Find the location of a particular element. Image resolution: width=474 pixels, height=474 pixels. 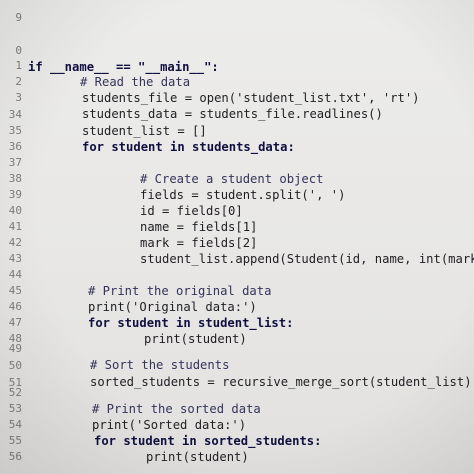

code-line: 40 name = fields[1] is located at coordinates (237, 210).